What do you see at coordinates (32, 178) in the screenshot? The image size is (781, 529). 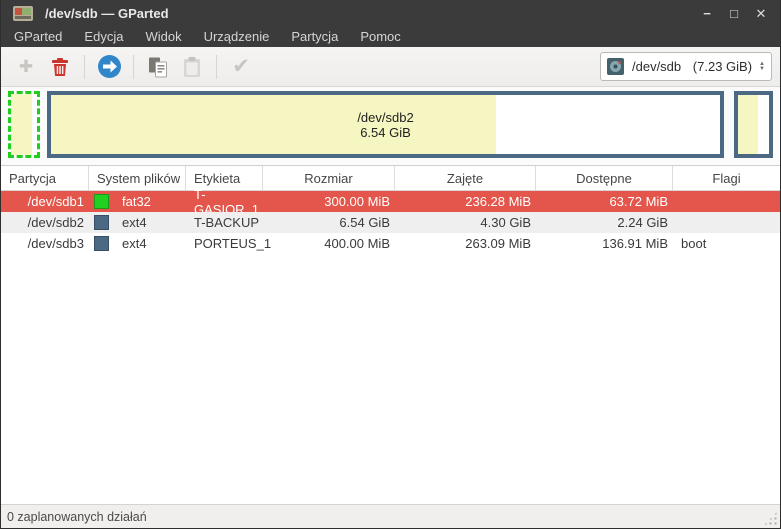 I see `column-header-label: Partycja` at bounding box center [32, 178].